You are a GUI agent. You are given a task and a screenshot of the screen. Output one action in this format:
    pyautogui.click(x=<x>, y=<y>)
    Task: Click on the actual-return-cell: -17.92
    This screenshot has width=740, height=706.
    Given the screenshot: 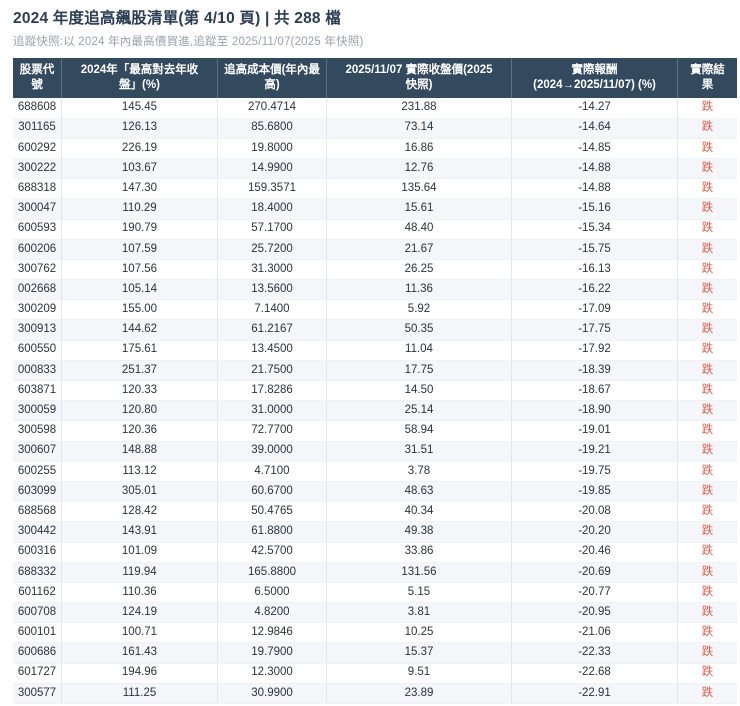 What is the action you would take?
    pyautogui.click(x=595, y=350)
    